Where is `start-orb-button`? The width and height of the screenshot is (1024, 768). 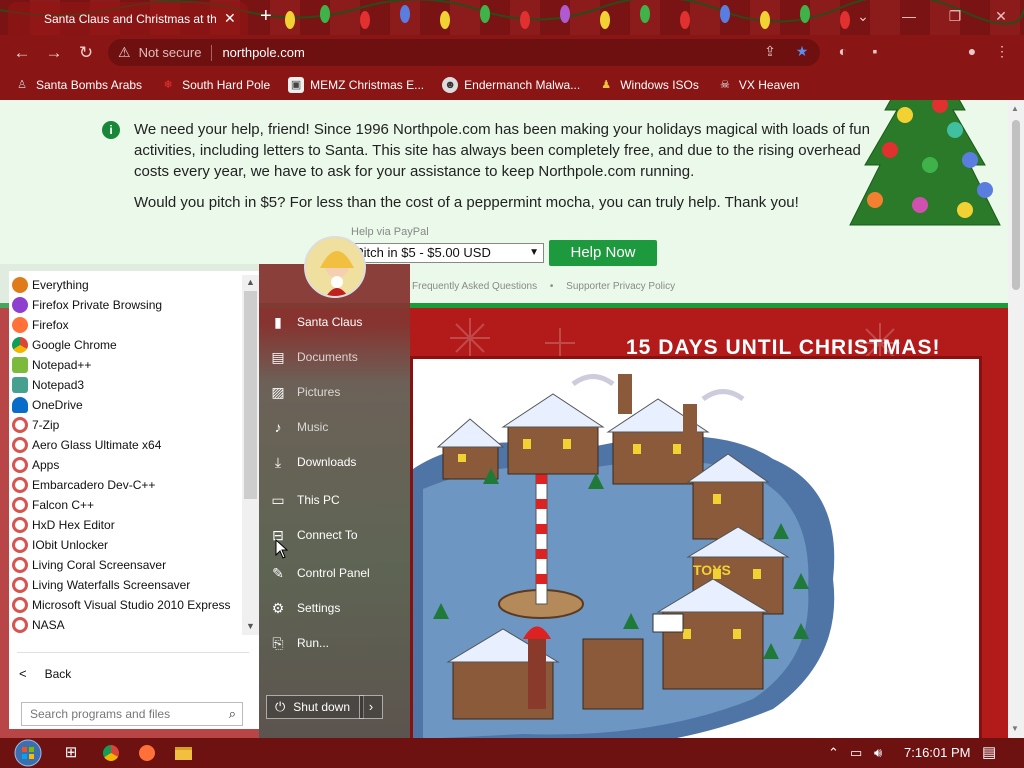 start-orb-button is located at coordinates (28, 753).